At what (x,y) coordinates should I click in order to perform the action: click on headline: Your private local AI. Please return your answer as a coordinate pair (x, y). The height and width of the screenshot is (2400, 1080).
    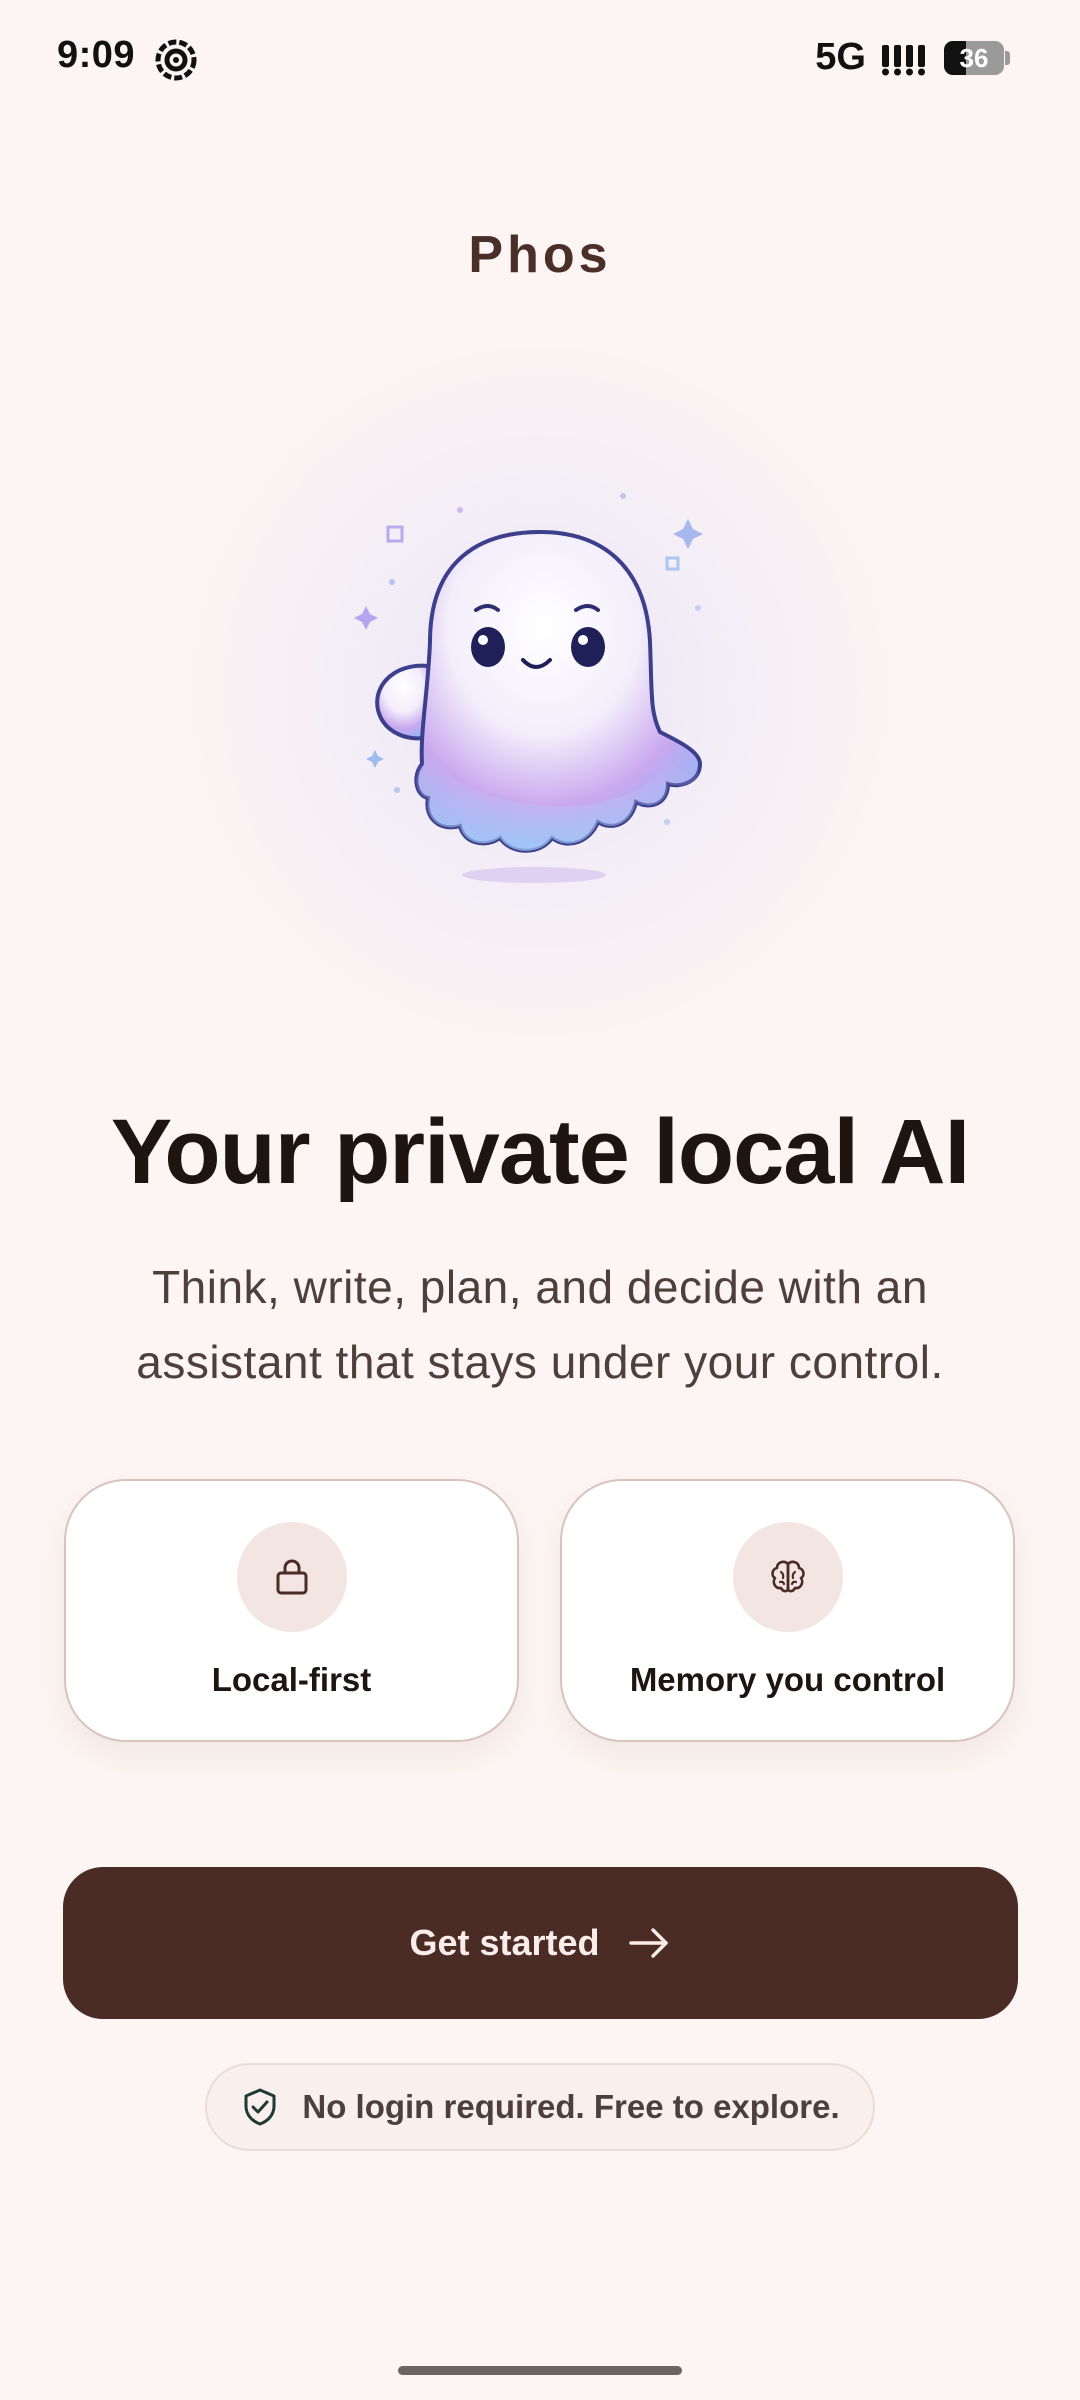
    Looking at the image, I should click on (540, 1152).